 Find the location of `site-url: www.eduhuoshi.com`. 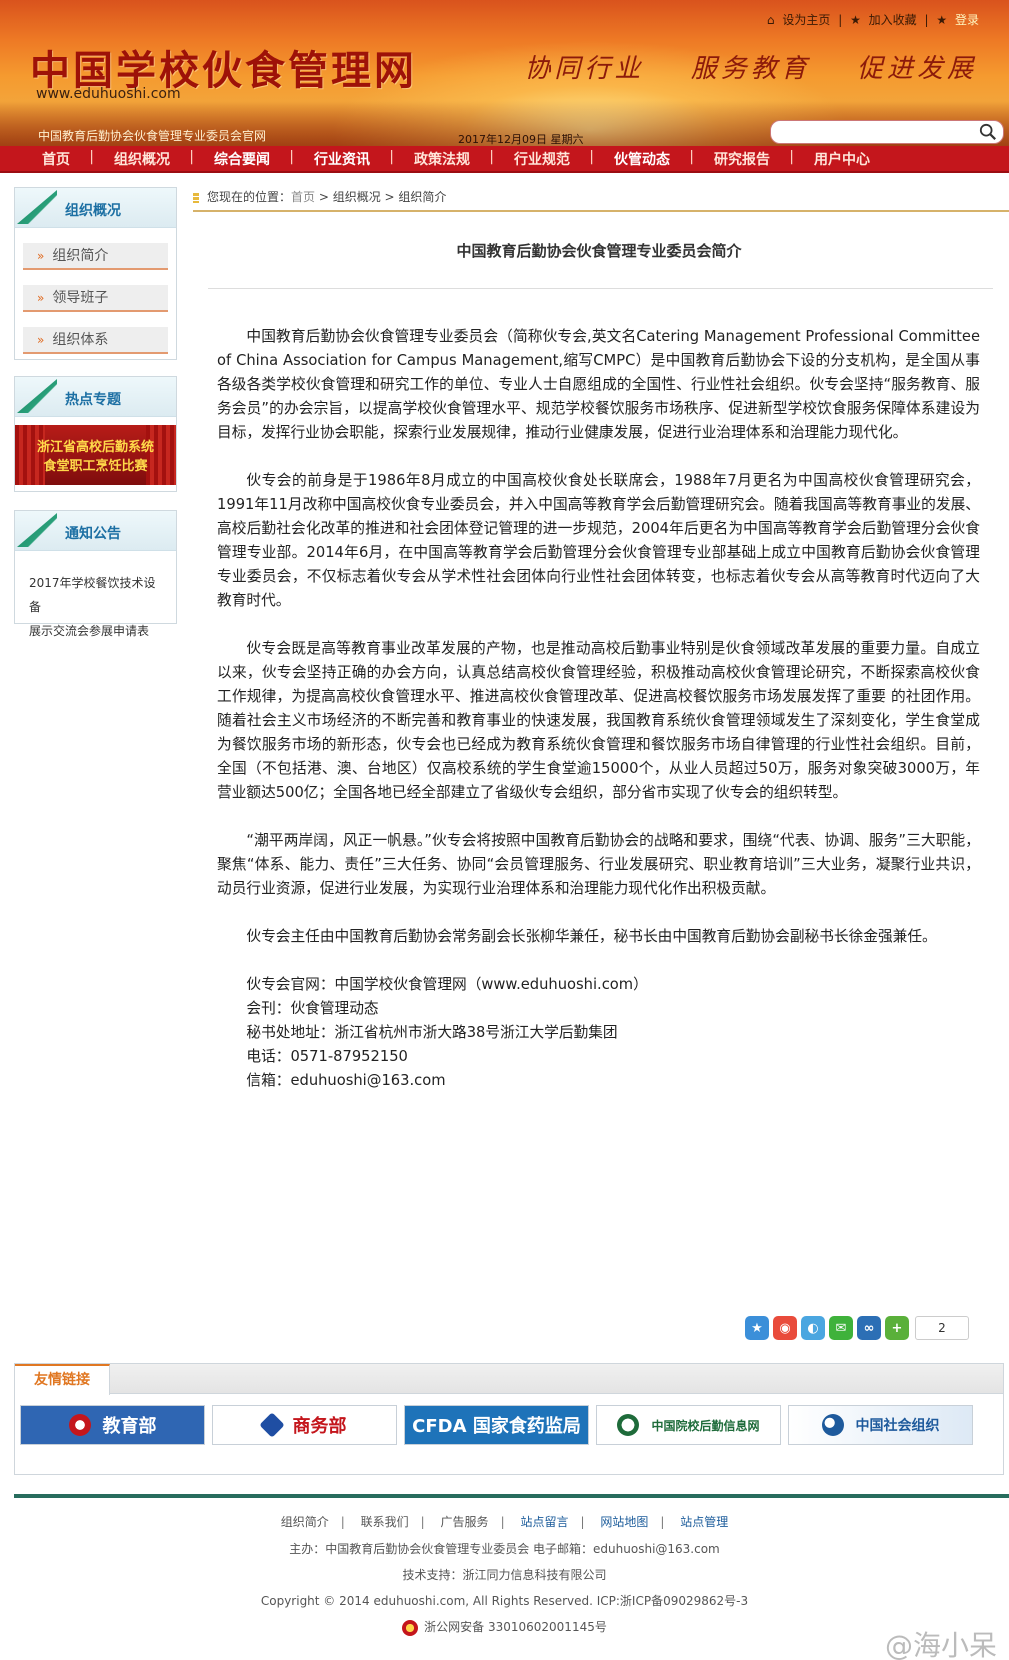

site-url: www.eduhuoshi.com is located at coordinates (108, 94).